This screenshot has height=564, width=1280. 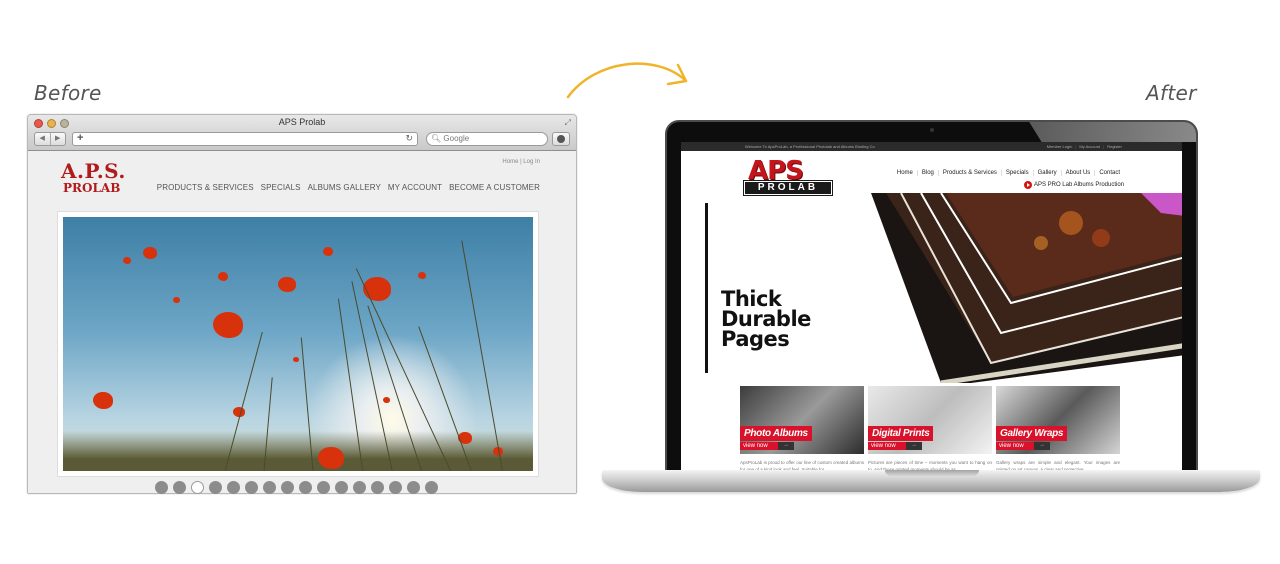 I want to click on albums-production-link: APS PRO Lab Albums Production, so click(x=1073, y=185).